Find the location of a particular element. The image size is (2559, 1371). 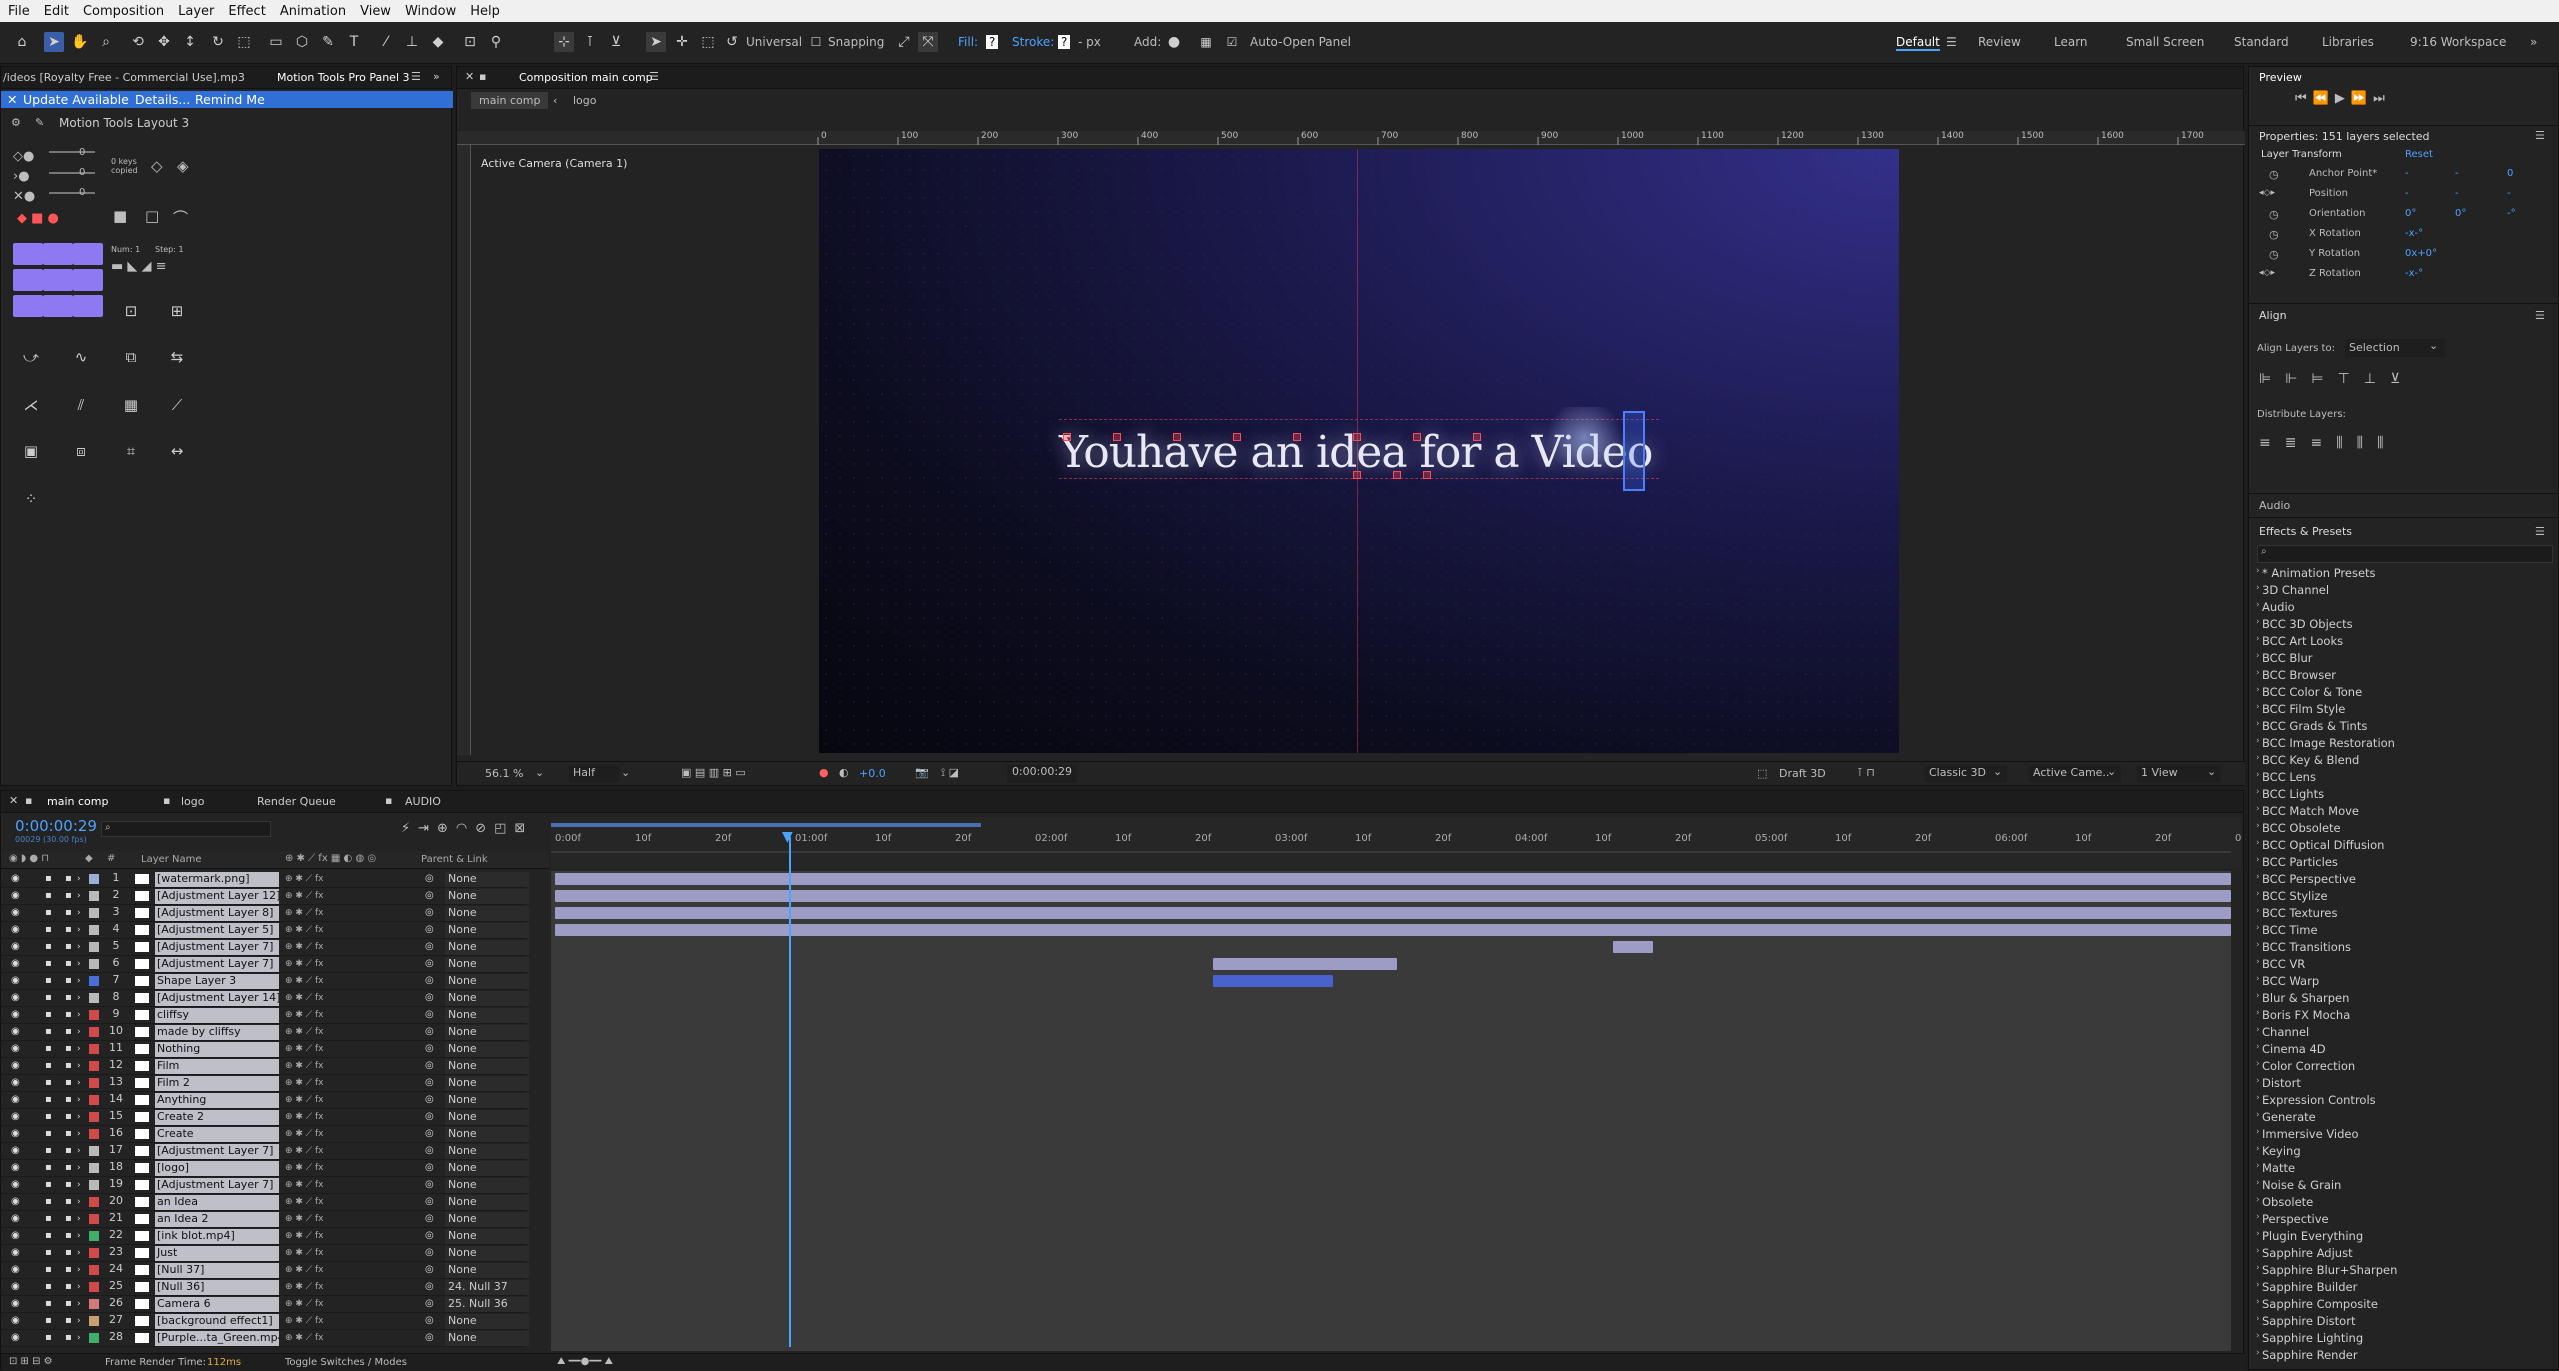

layer-name: [logo] is located at coordinates (217, 1168).